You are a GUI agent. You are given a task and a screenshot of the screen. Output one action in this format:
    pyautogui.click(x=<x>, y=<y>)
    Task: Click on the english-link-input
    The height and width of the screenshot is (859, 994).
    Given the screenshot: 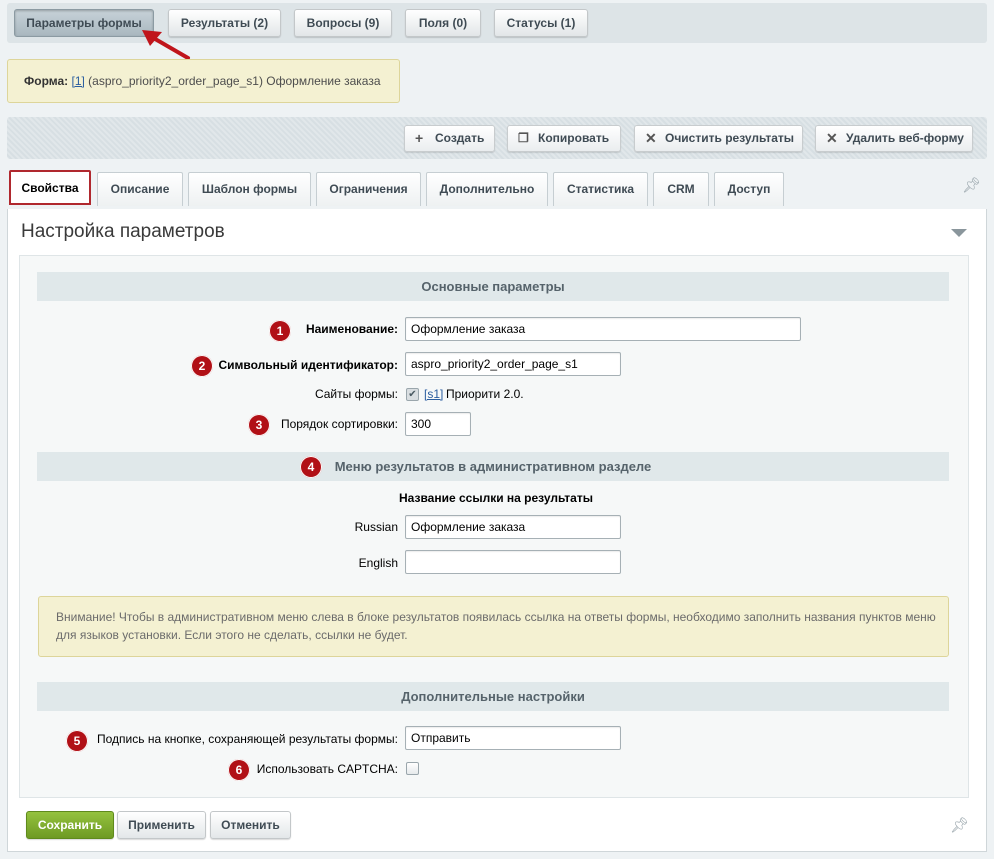 What is the action you would take?
    pyautogui.click(x=513, y=562)
    